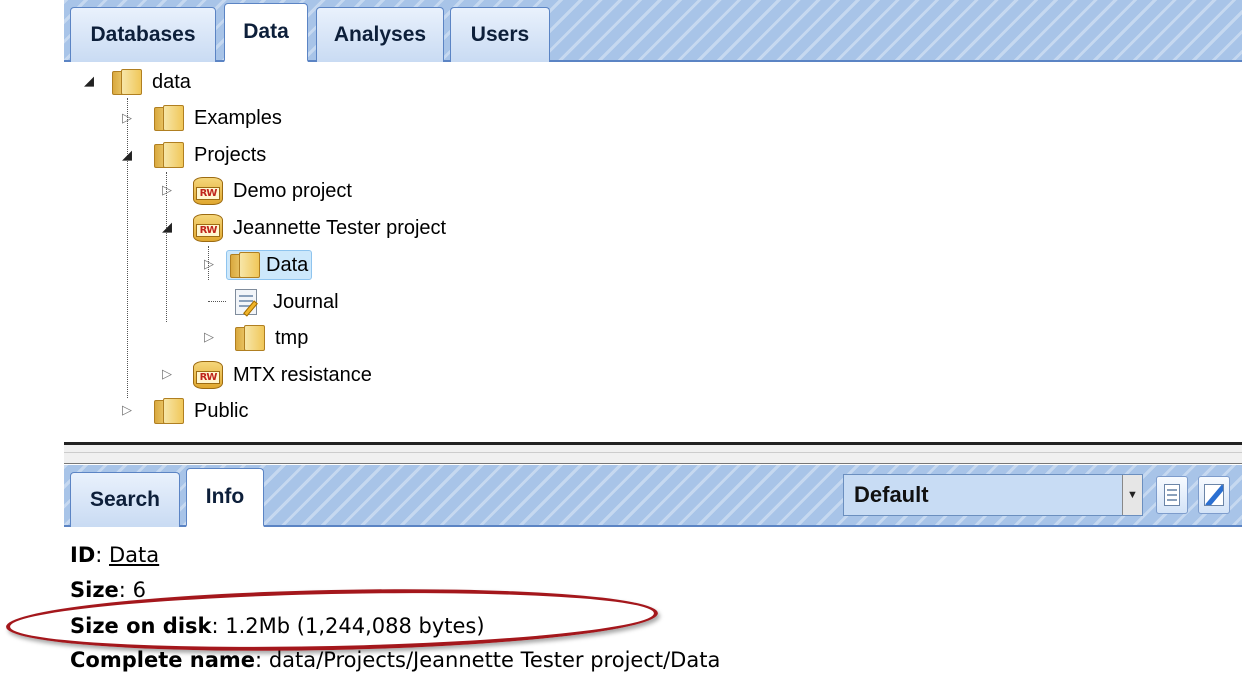 This screenshot has height=685, width=1242. Describe the element at coordinates (653, 31) in the screenshot. I see `main-tab-bar: Databases Data Analyses Users` at that location.